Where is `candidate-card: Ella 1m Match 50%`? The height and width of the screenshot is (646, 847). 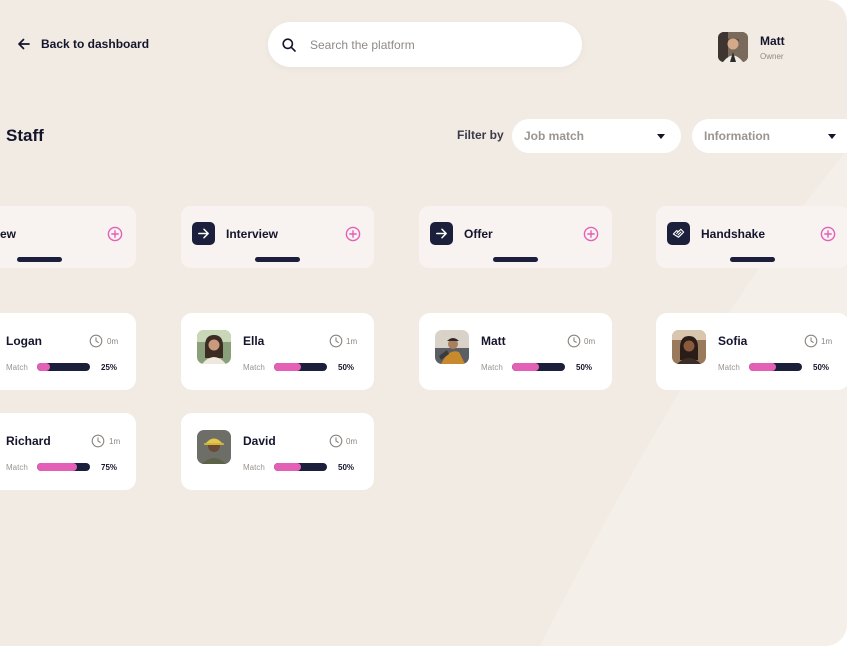
candidate-card: Ella 1m Match 50% is located at coordinates (277, 351).